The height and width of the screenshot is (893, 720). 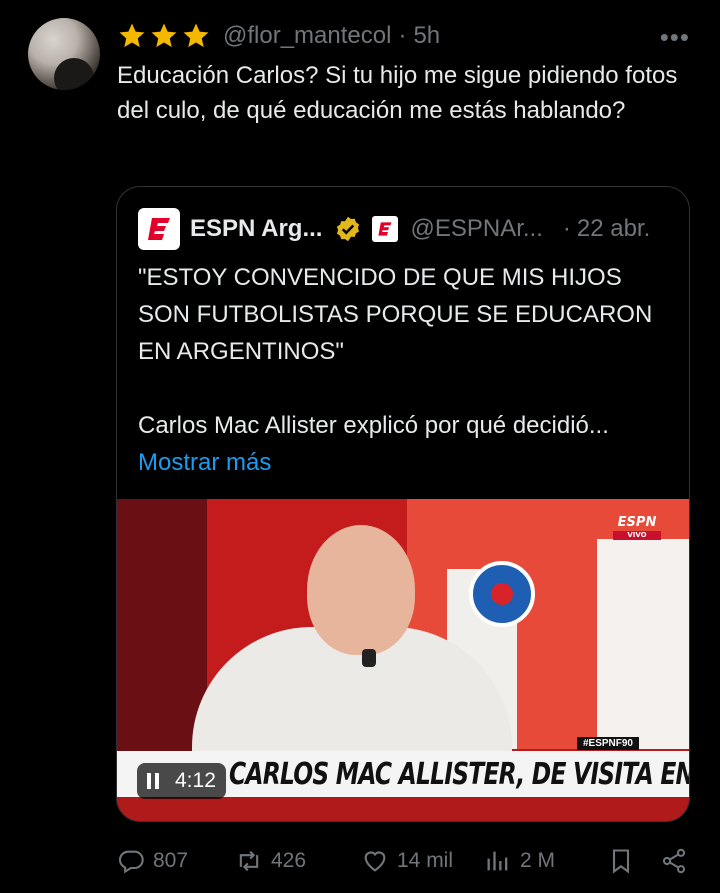 I want to click on bookmark-button, so click(x=621, y=861).